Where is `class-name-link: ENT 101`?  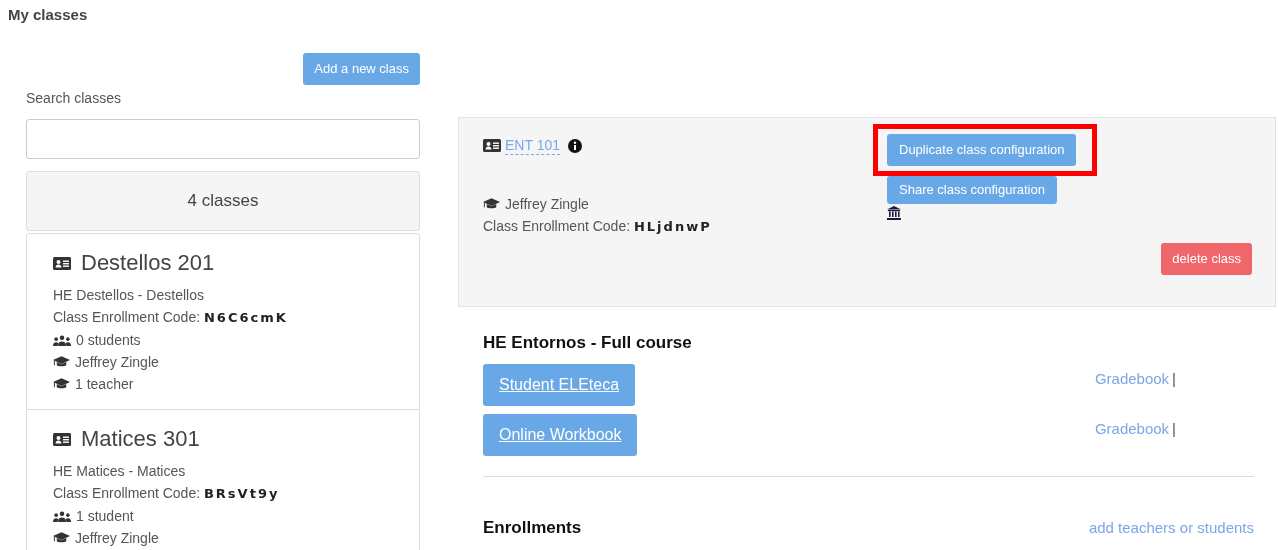
class-name-link: ENT 101 is located at coordinates (532, 145).